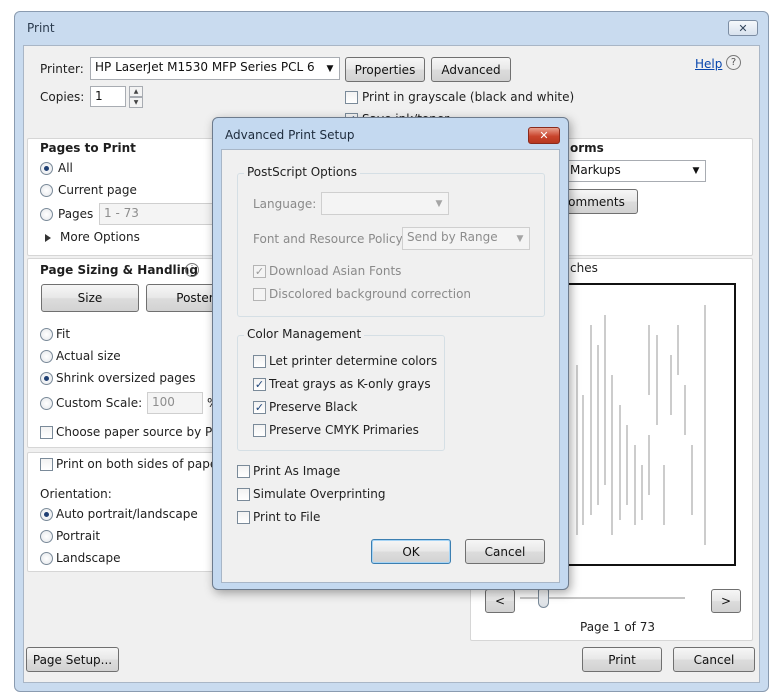 This screenshot has width=781, height=700. What do you see at coordinates (90, 298) in the screenshot?
I see `size-button: Size` at bounding box center [90, 298].